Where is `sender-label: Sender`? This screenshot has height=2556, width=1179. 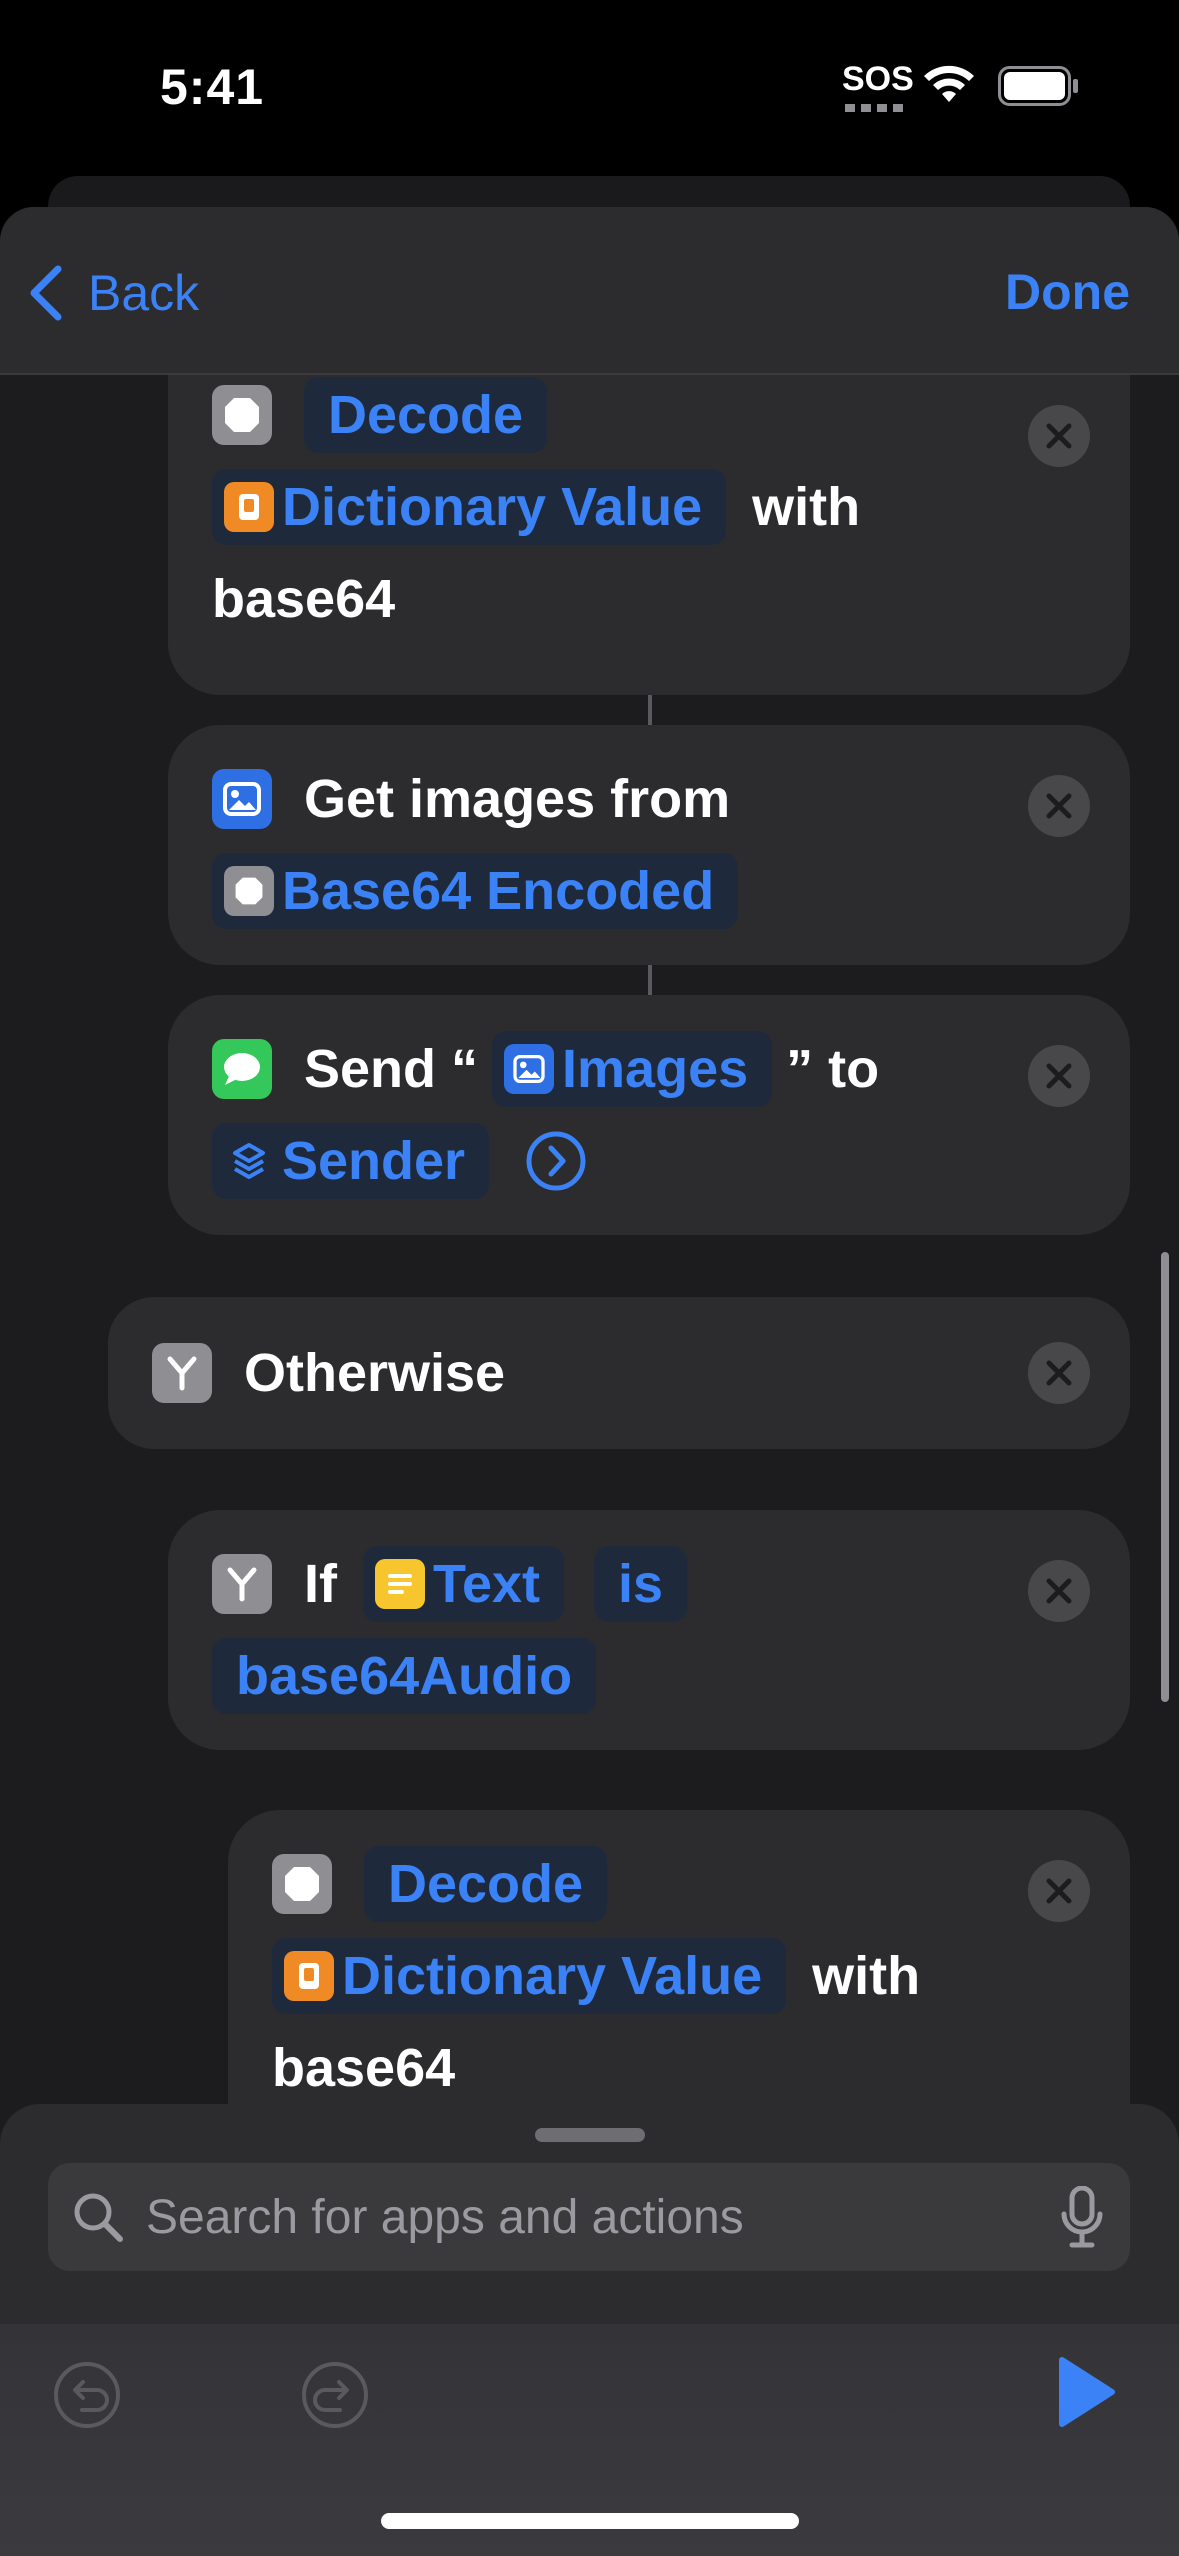
sender-label: Sender is located at coordinates (374, 1161).